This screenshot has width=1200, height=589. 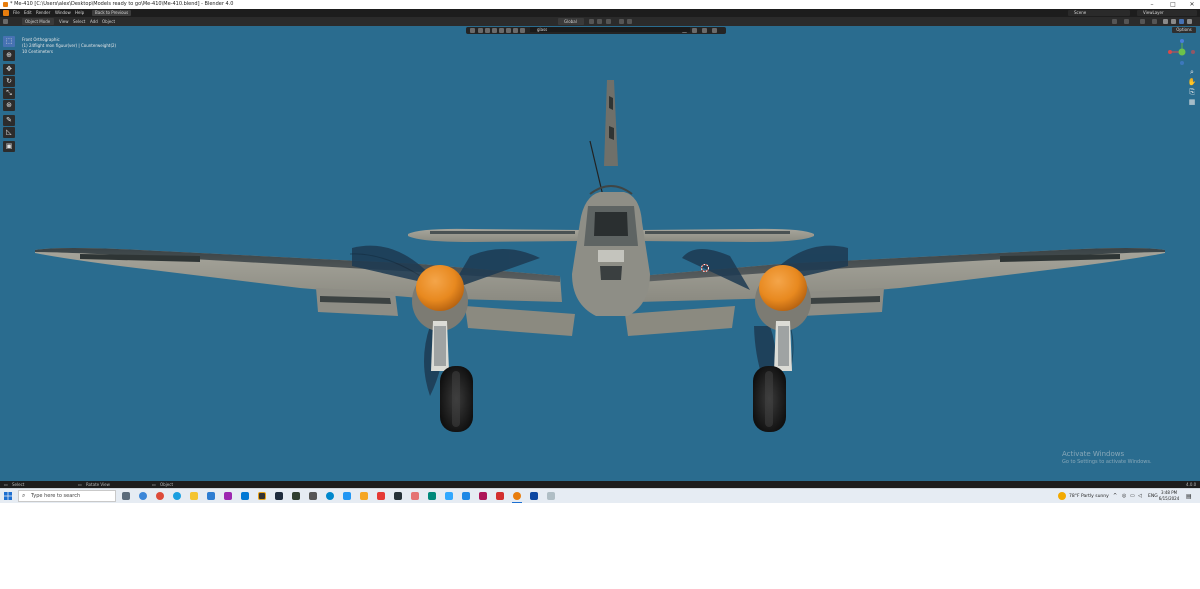 I want to click on transform-tool: ⊛, so click(x=9, y=105).